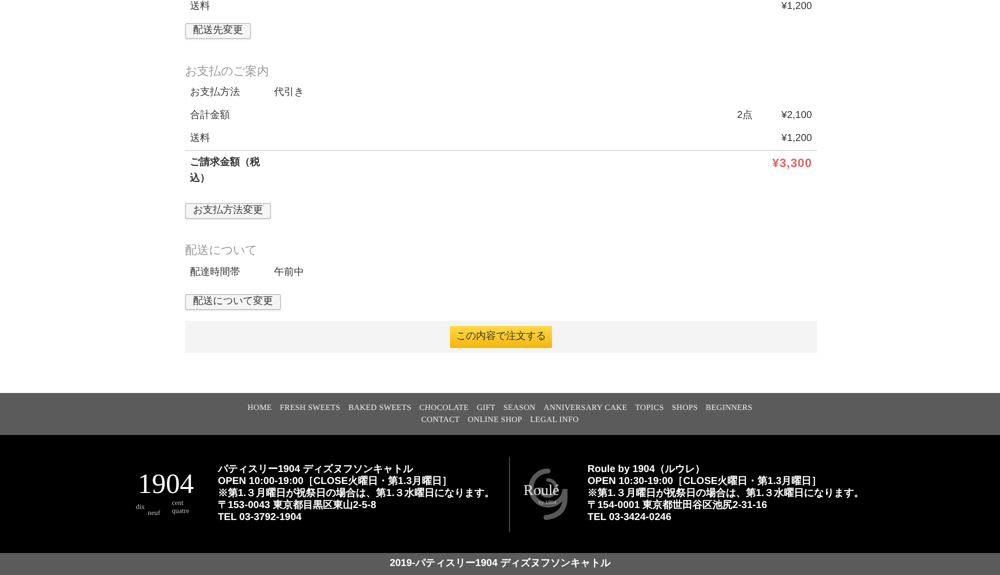 Image resolution: width=1000 pixels, height=575 pixels. What do you see at coordinates (260, 518) in the screenshot?
I see `shop-info-line: TEL 03-3792-1904` at bounding box center [260, 518].